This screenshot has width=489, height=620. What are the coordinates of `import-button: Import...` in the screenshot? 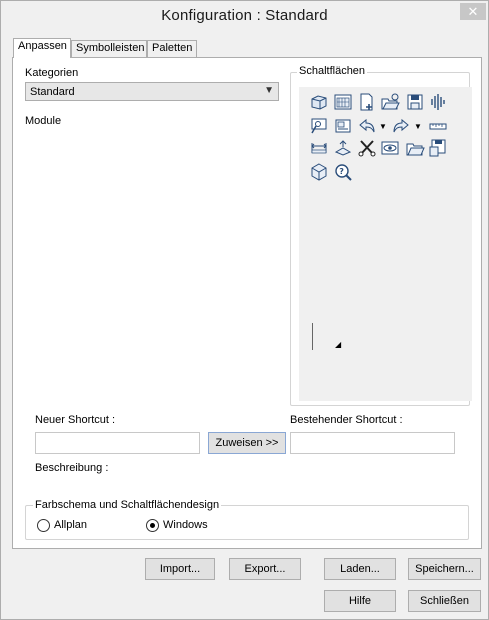 It's located at (180, 569).